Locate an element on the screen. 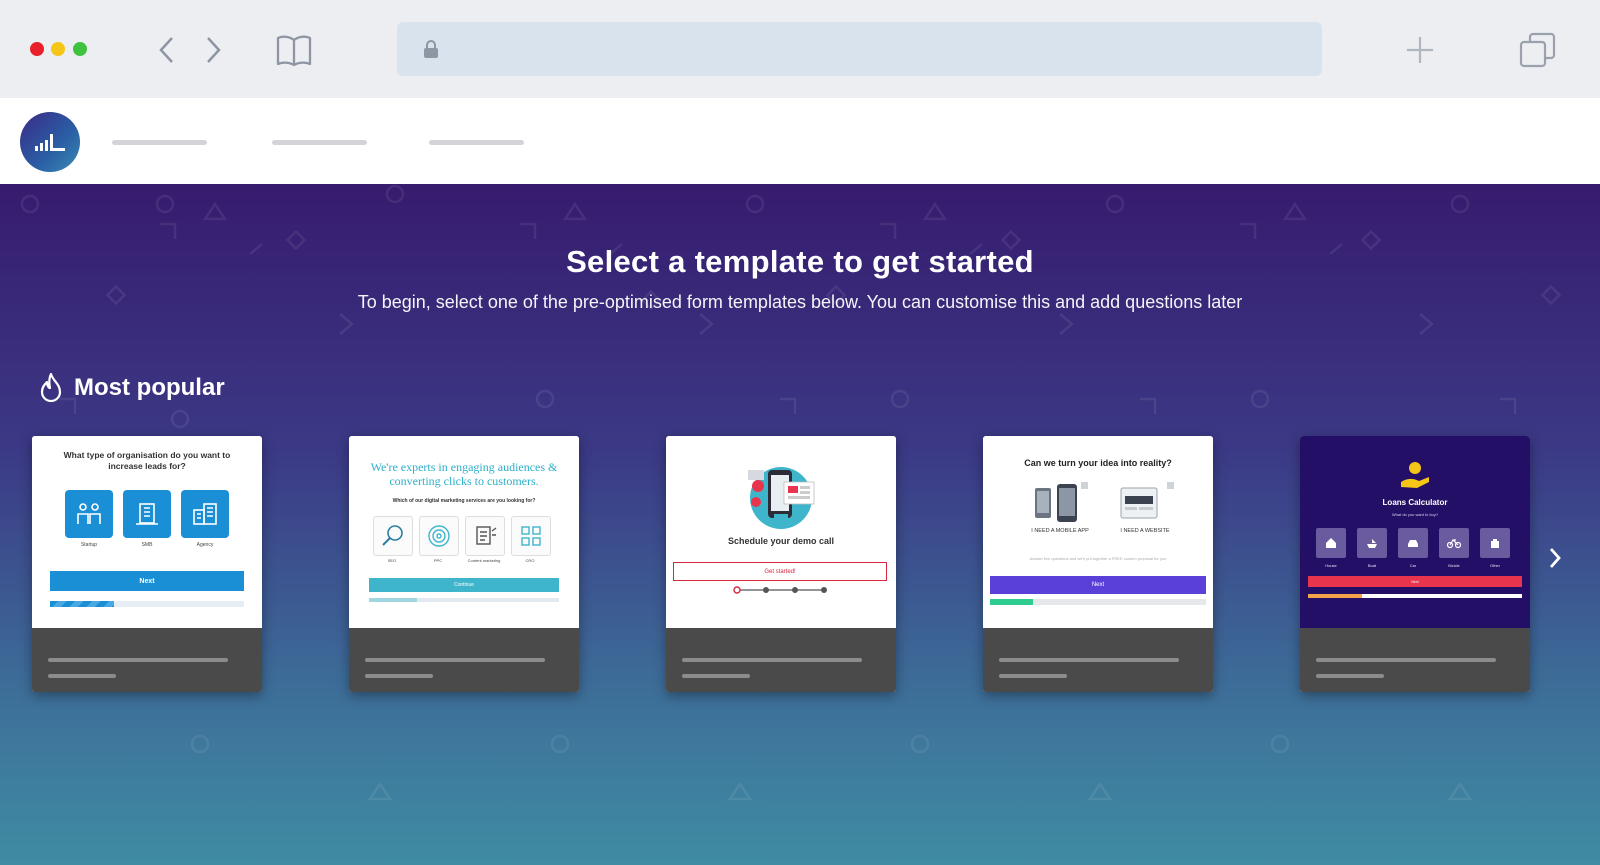  address-bar is located at coordinates (859, 49).